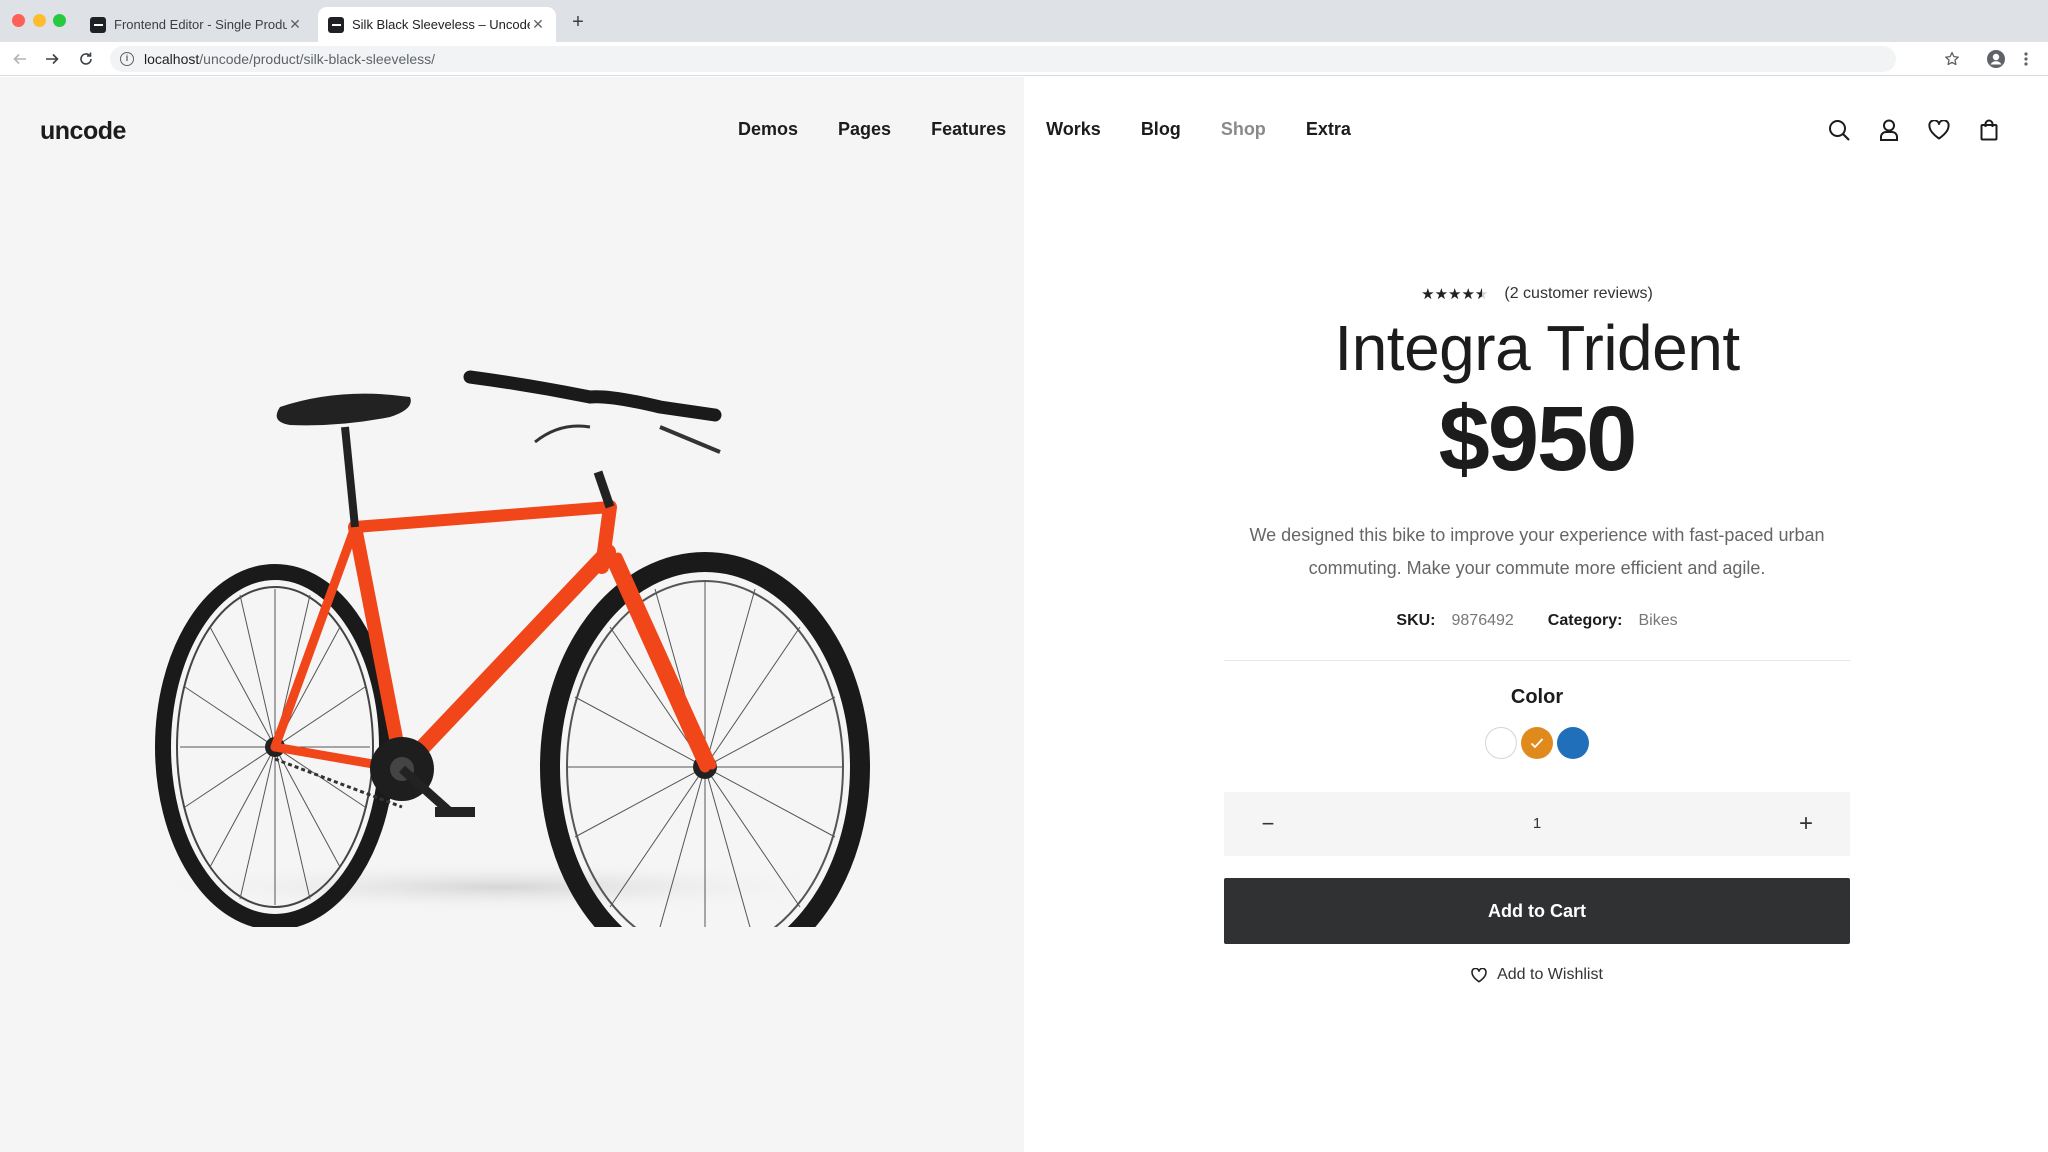  Describe the element at coordinates (864, 129) in the screenshot. I see `nav-item-pages: Pages` at that location.